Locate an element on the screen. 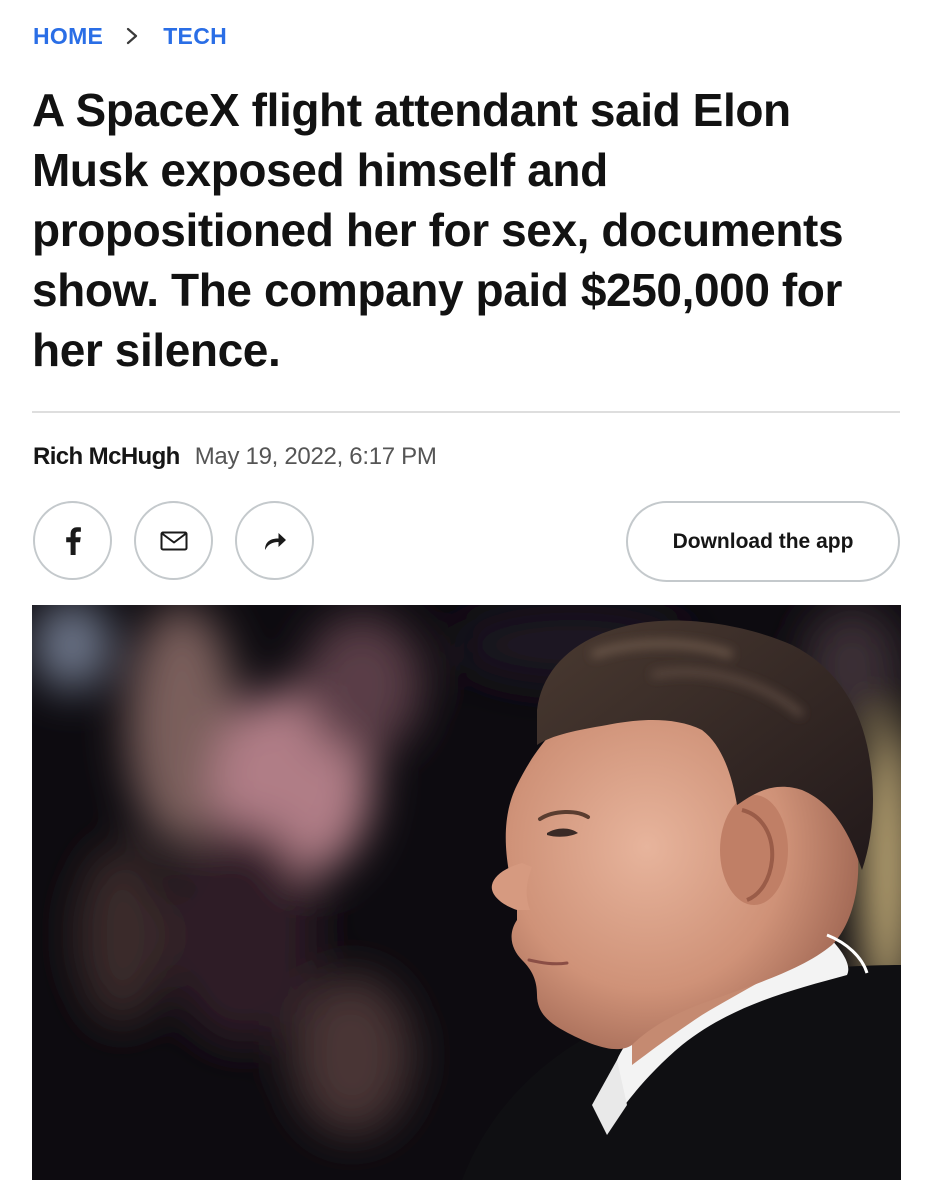 This screenshot has width=934, height=1200. byline: Rich McHugh May 19, 2022, 6:17 PM is located at coordinates (235, 457).